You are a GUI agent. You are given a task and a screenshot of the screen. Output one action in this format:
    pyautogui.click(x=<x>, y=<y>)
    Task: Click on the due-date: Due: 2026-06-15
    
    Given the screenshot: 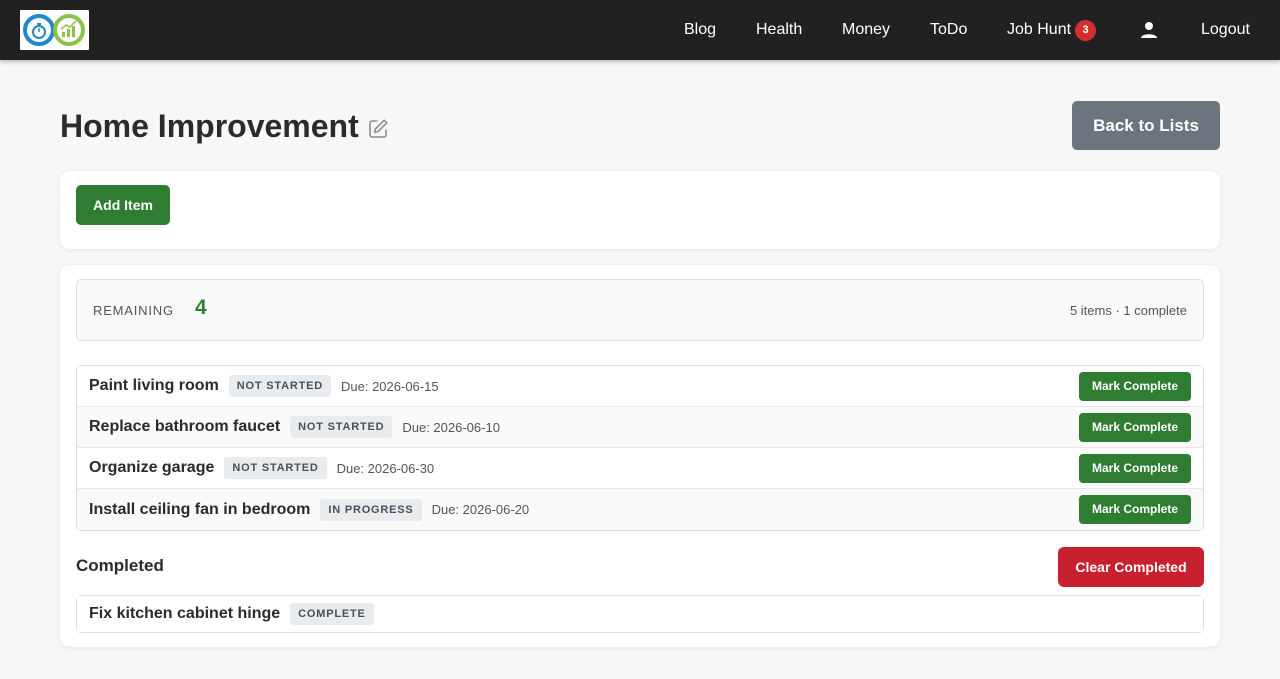 What is the action you would take?
    pyautogui.click(x=390, y=386)
    